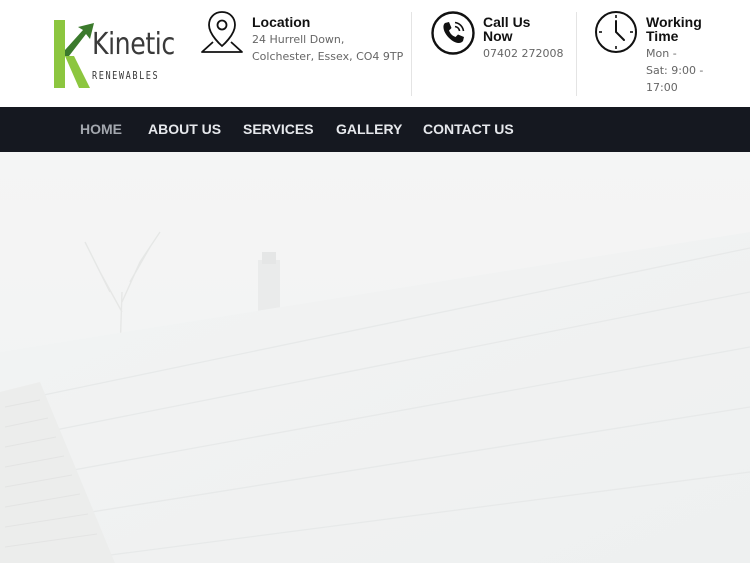  Describe the element at coordinates (184, 129) in the screenshot. I see `nav-item-about-us: ABOUT US` at that location.